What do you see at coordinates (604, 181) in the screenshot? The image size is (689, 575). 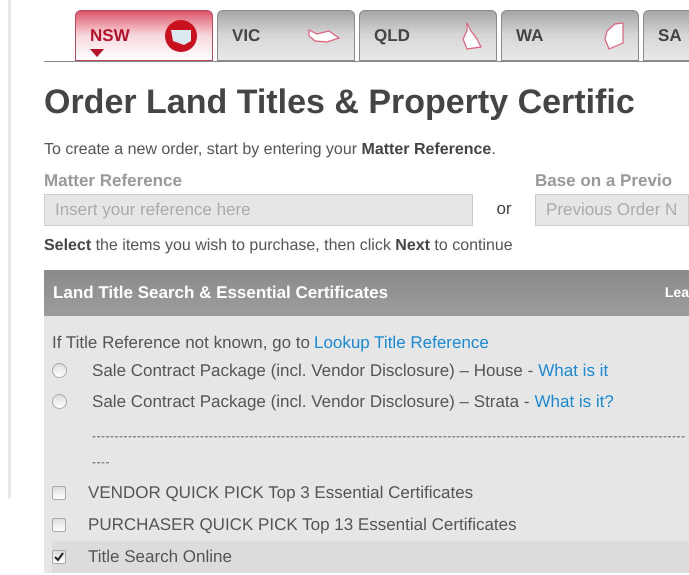 I see `field-label: Base on a Previo` at bounding box center [604, 181].